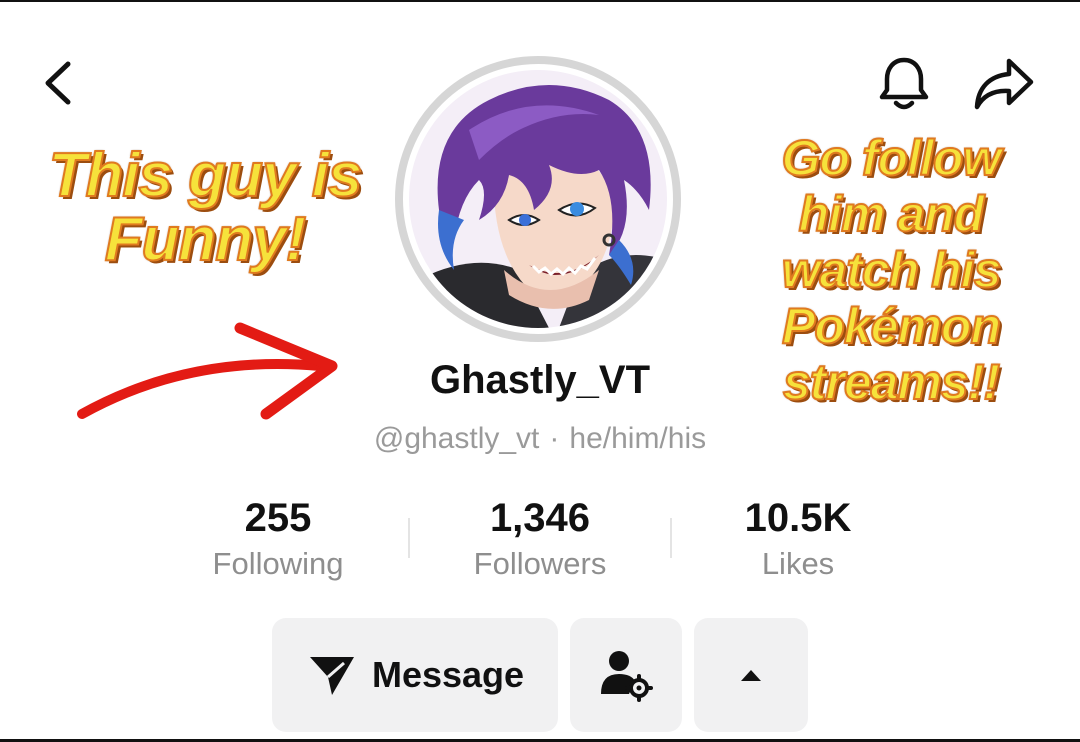  Describe the element at coordinates (540, 563) in the screenshot. I see `stat-label: Followers` at that location.